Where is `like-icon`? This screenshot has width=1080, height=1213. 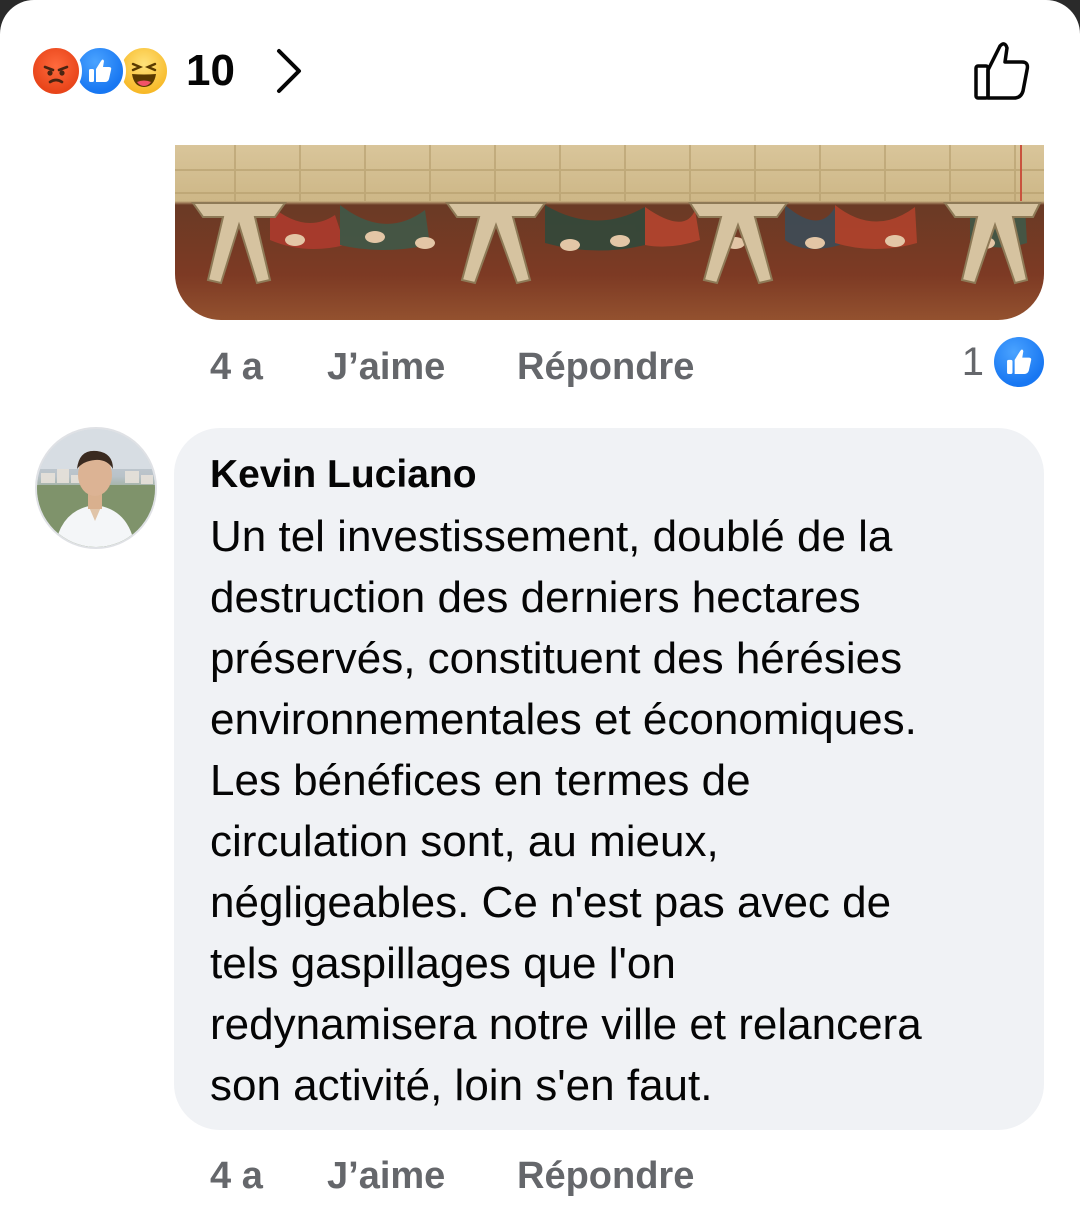
like-icon is located at coordinates (1019, 362).